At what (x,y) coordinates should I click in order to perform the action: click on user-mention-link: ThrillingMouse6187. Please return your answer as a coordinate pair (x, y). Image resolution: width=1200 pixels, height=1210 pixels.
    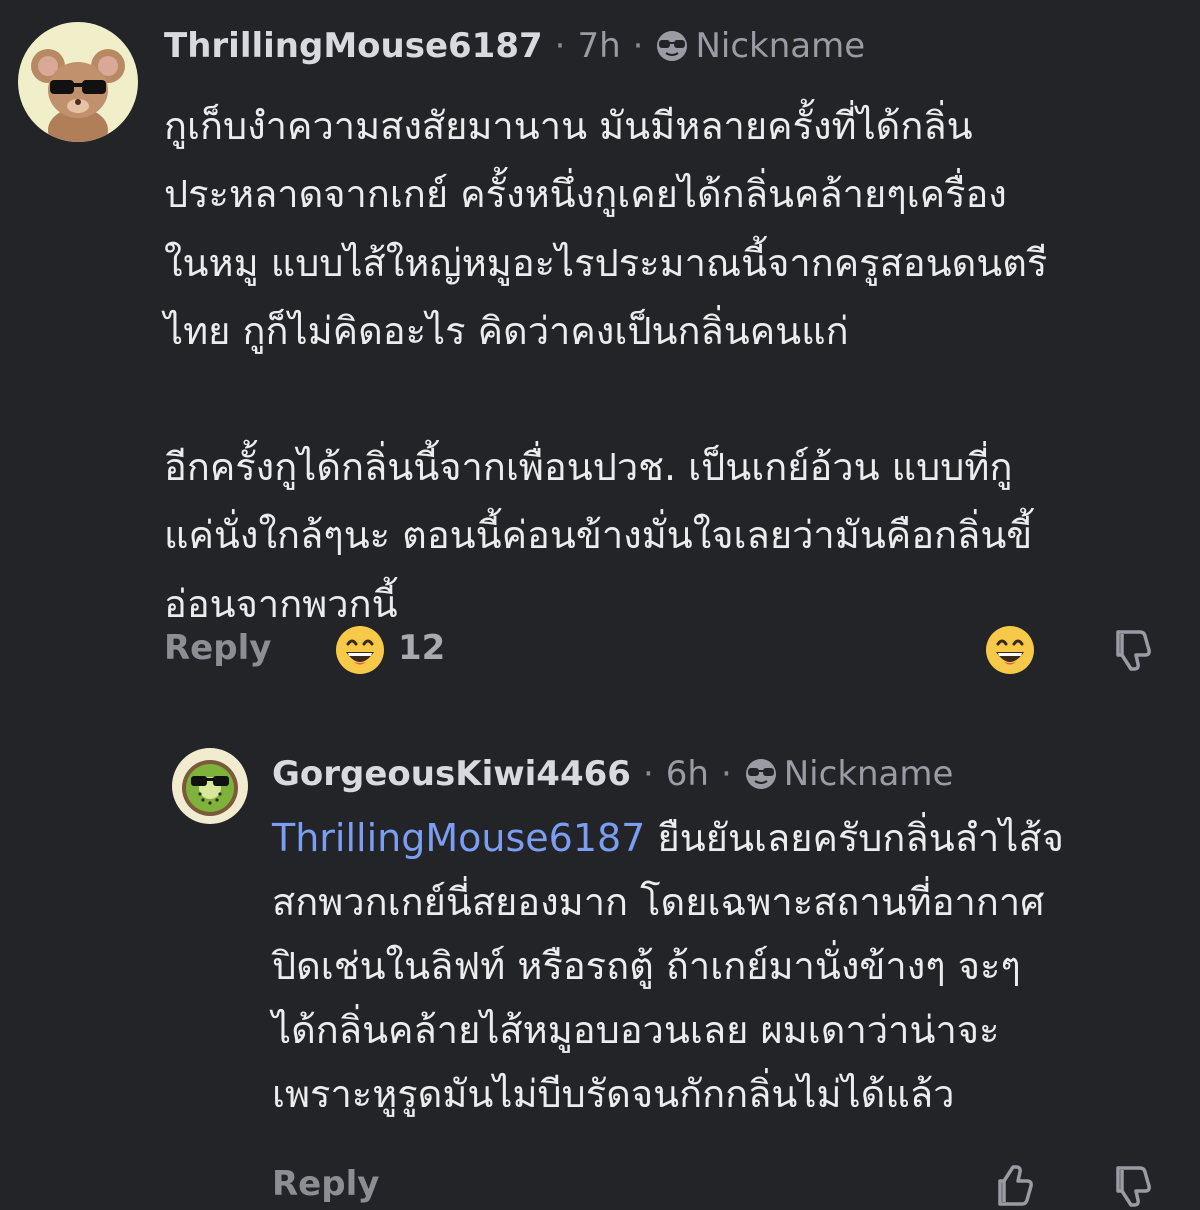
    Looking at the image, I should click on (458, 838).